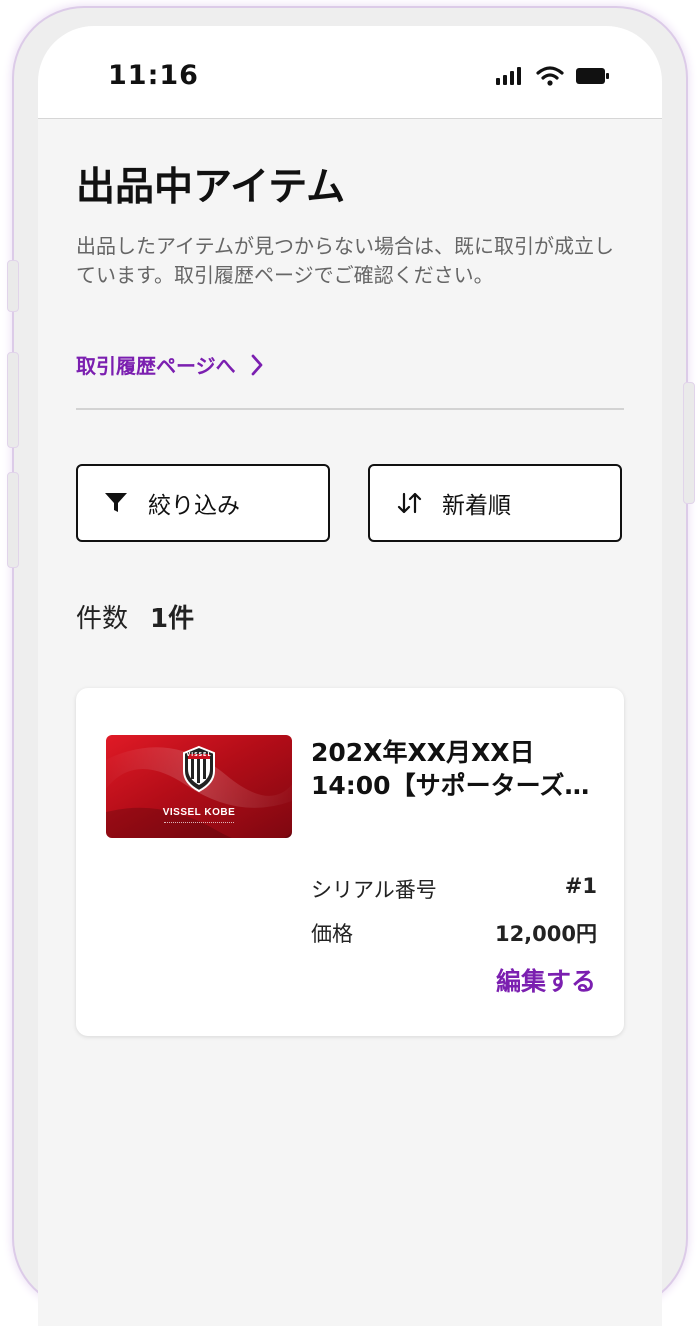 The image size is (700, 1326). I want to click on side-button-volume-down, so click(13, 520).